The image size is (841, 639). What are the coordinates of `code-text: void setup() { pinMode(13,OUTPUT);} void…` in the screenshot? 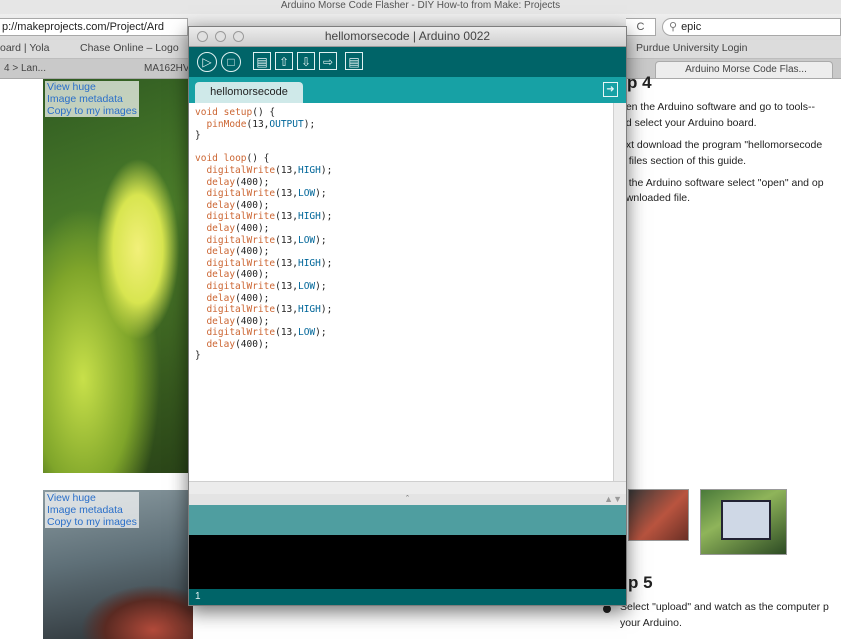 It's located at (263, 234).